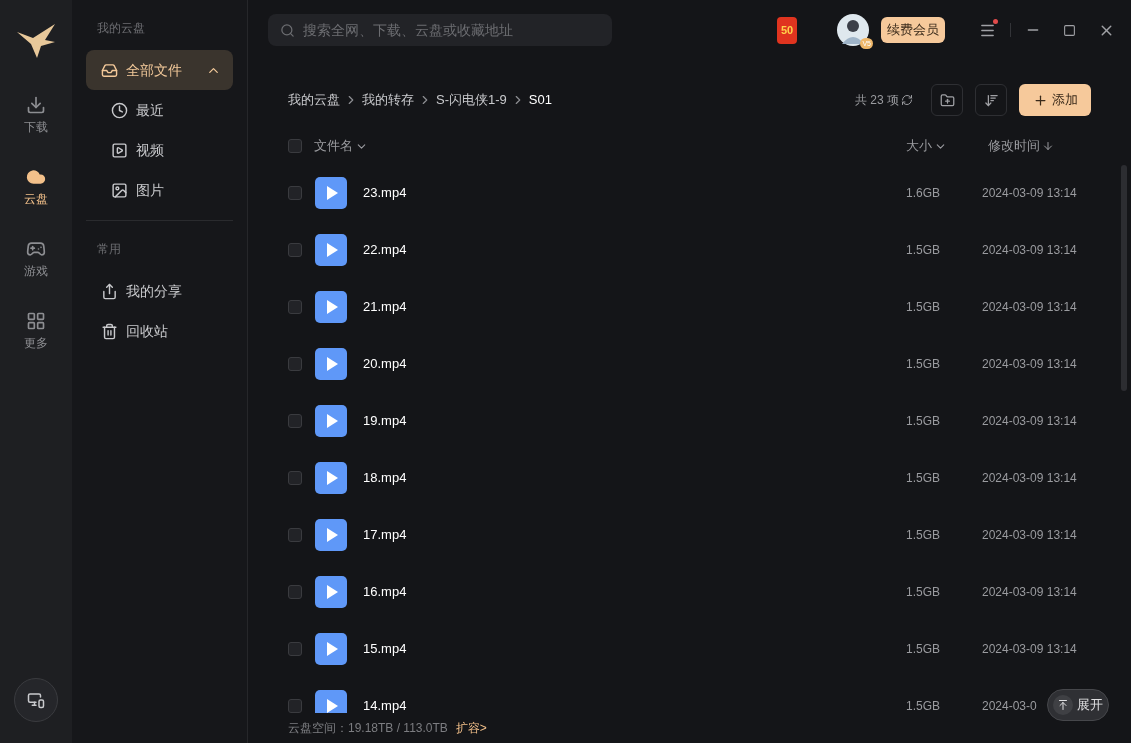 The height and width of the screenshot is (743, 1131). I want to click on search-icon, so click(287, 30).